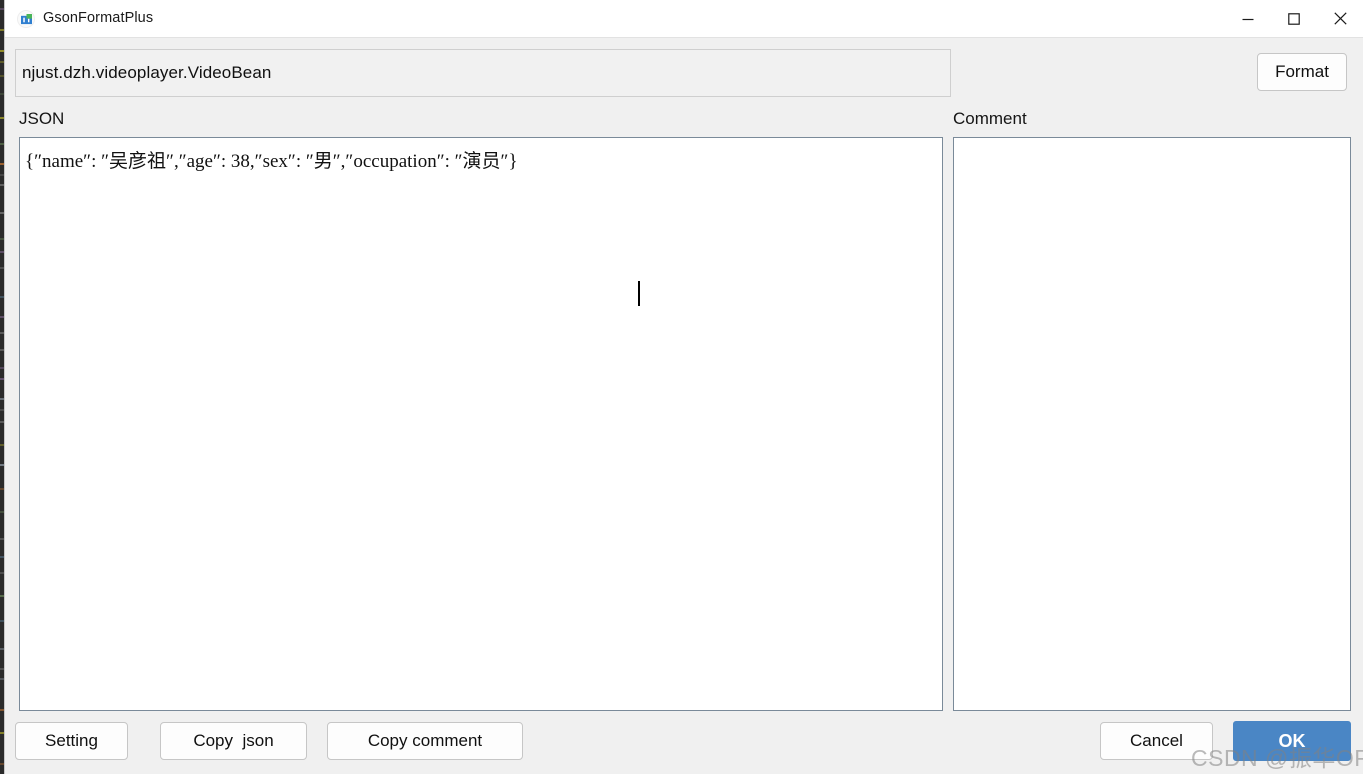 The width and height of the screenshot is (1363, 774). I want to click on maximize-button, so click(1294, 18).